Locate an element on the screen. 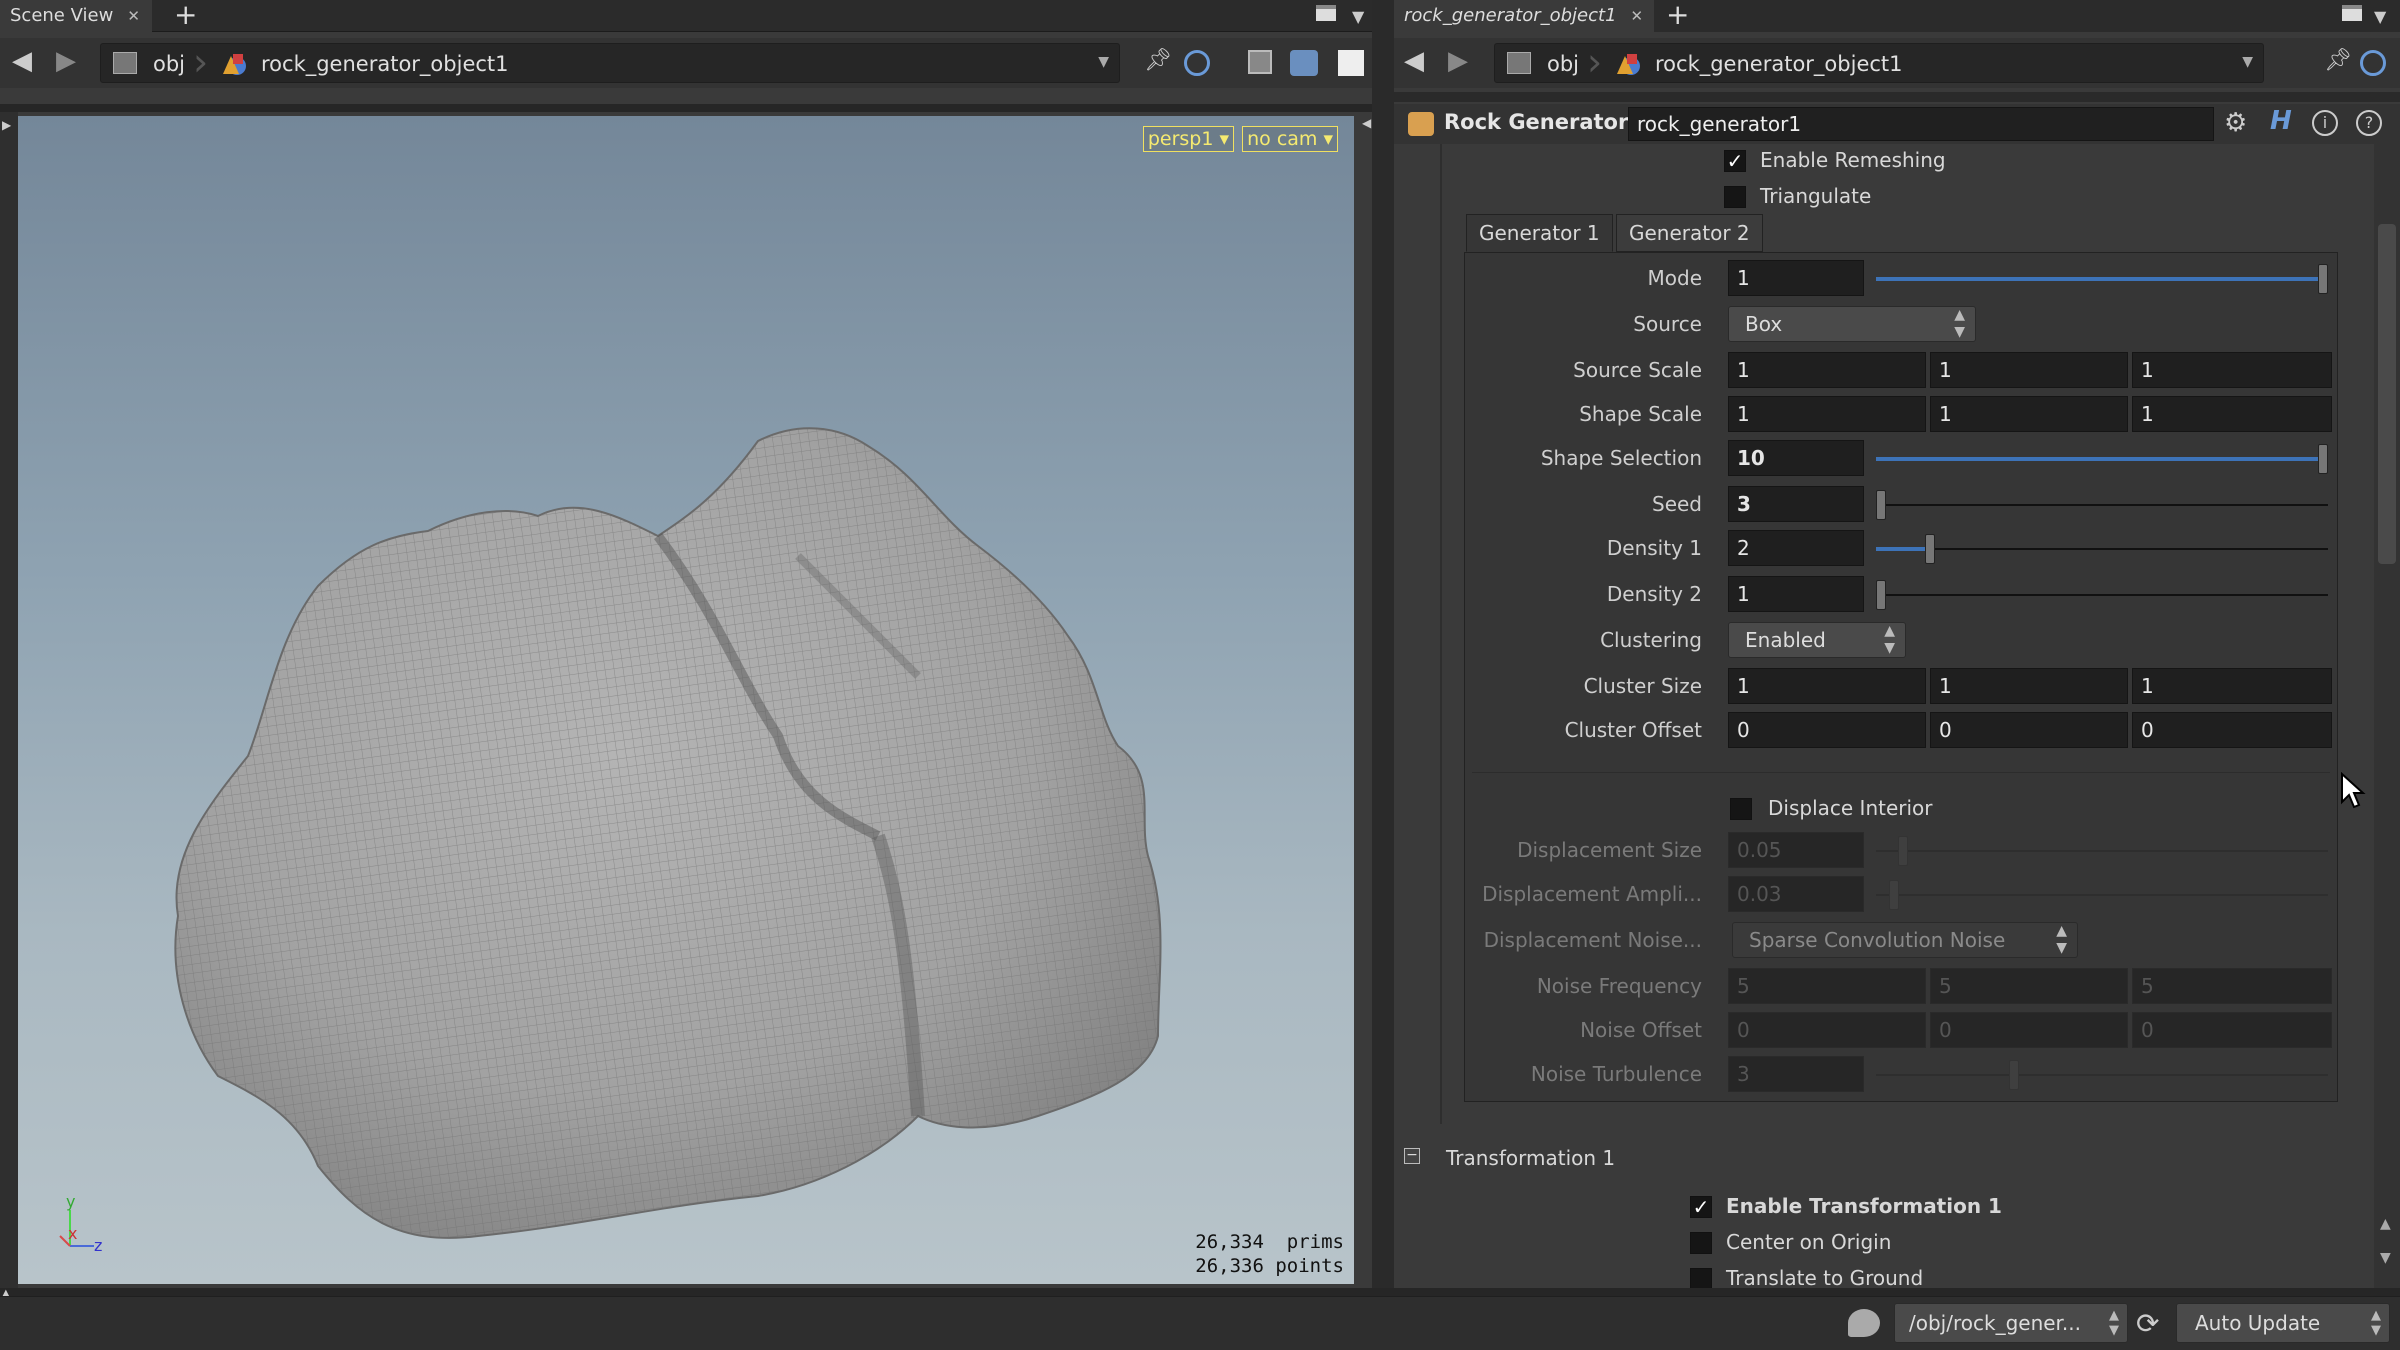 This screenshot has height=1350, width=2400. cluster-offset-z-field: 0 is located at coordinates (2232, 730).